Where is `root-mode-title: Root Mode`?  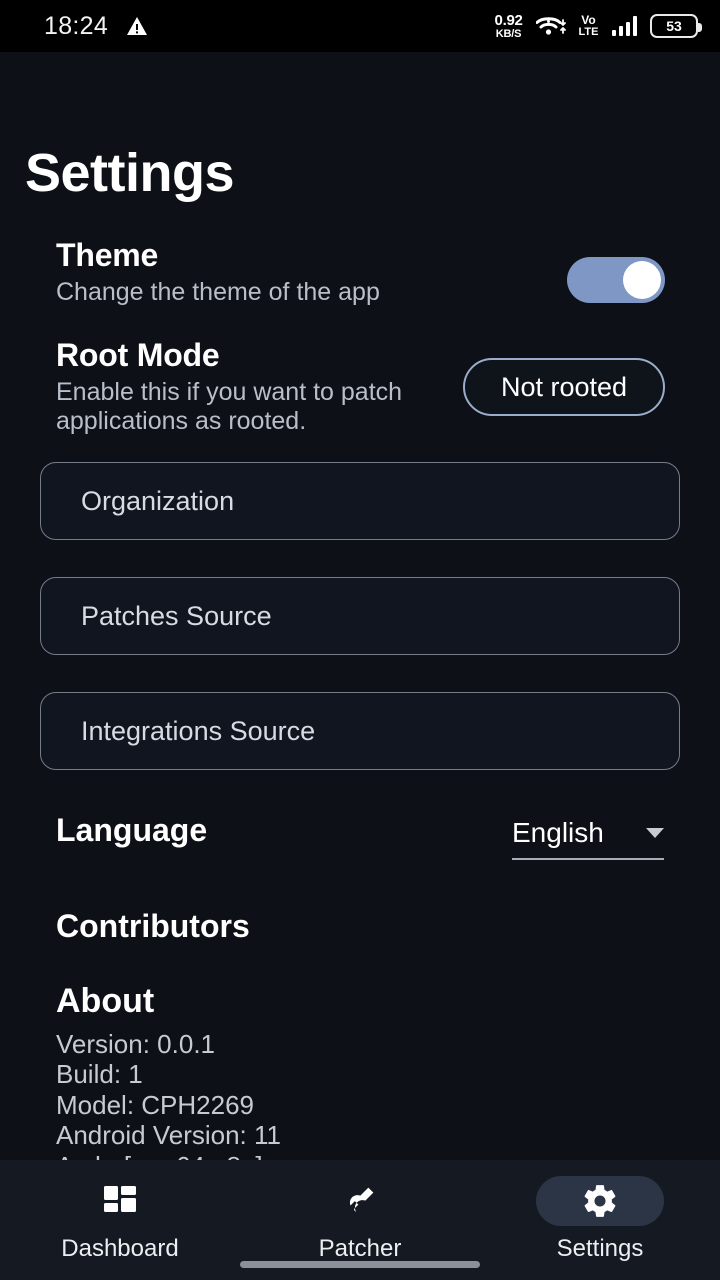
root-mode-title: Root Mode is located at coordinates (138, 355).